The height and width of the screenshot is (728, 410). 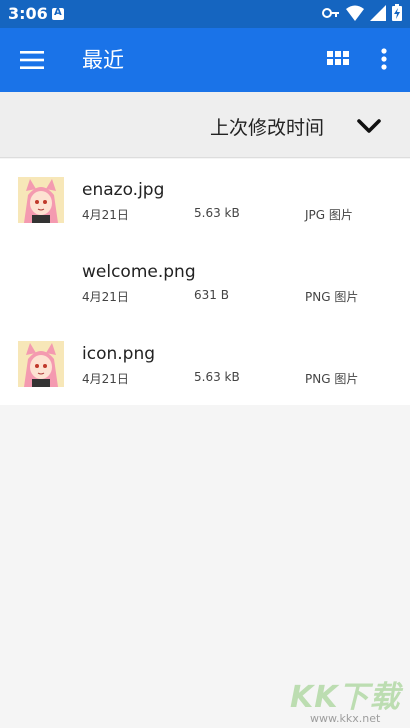 I want to click on status-time: 3:06, so click(x=28, y=13).